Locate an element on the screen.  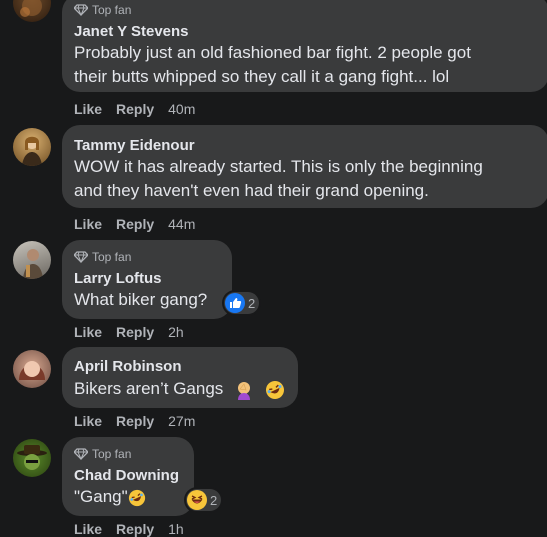
commenter-name: Janet Y Stevens is located at coordinates (131, 31).